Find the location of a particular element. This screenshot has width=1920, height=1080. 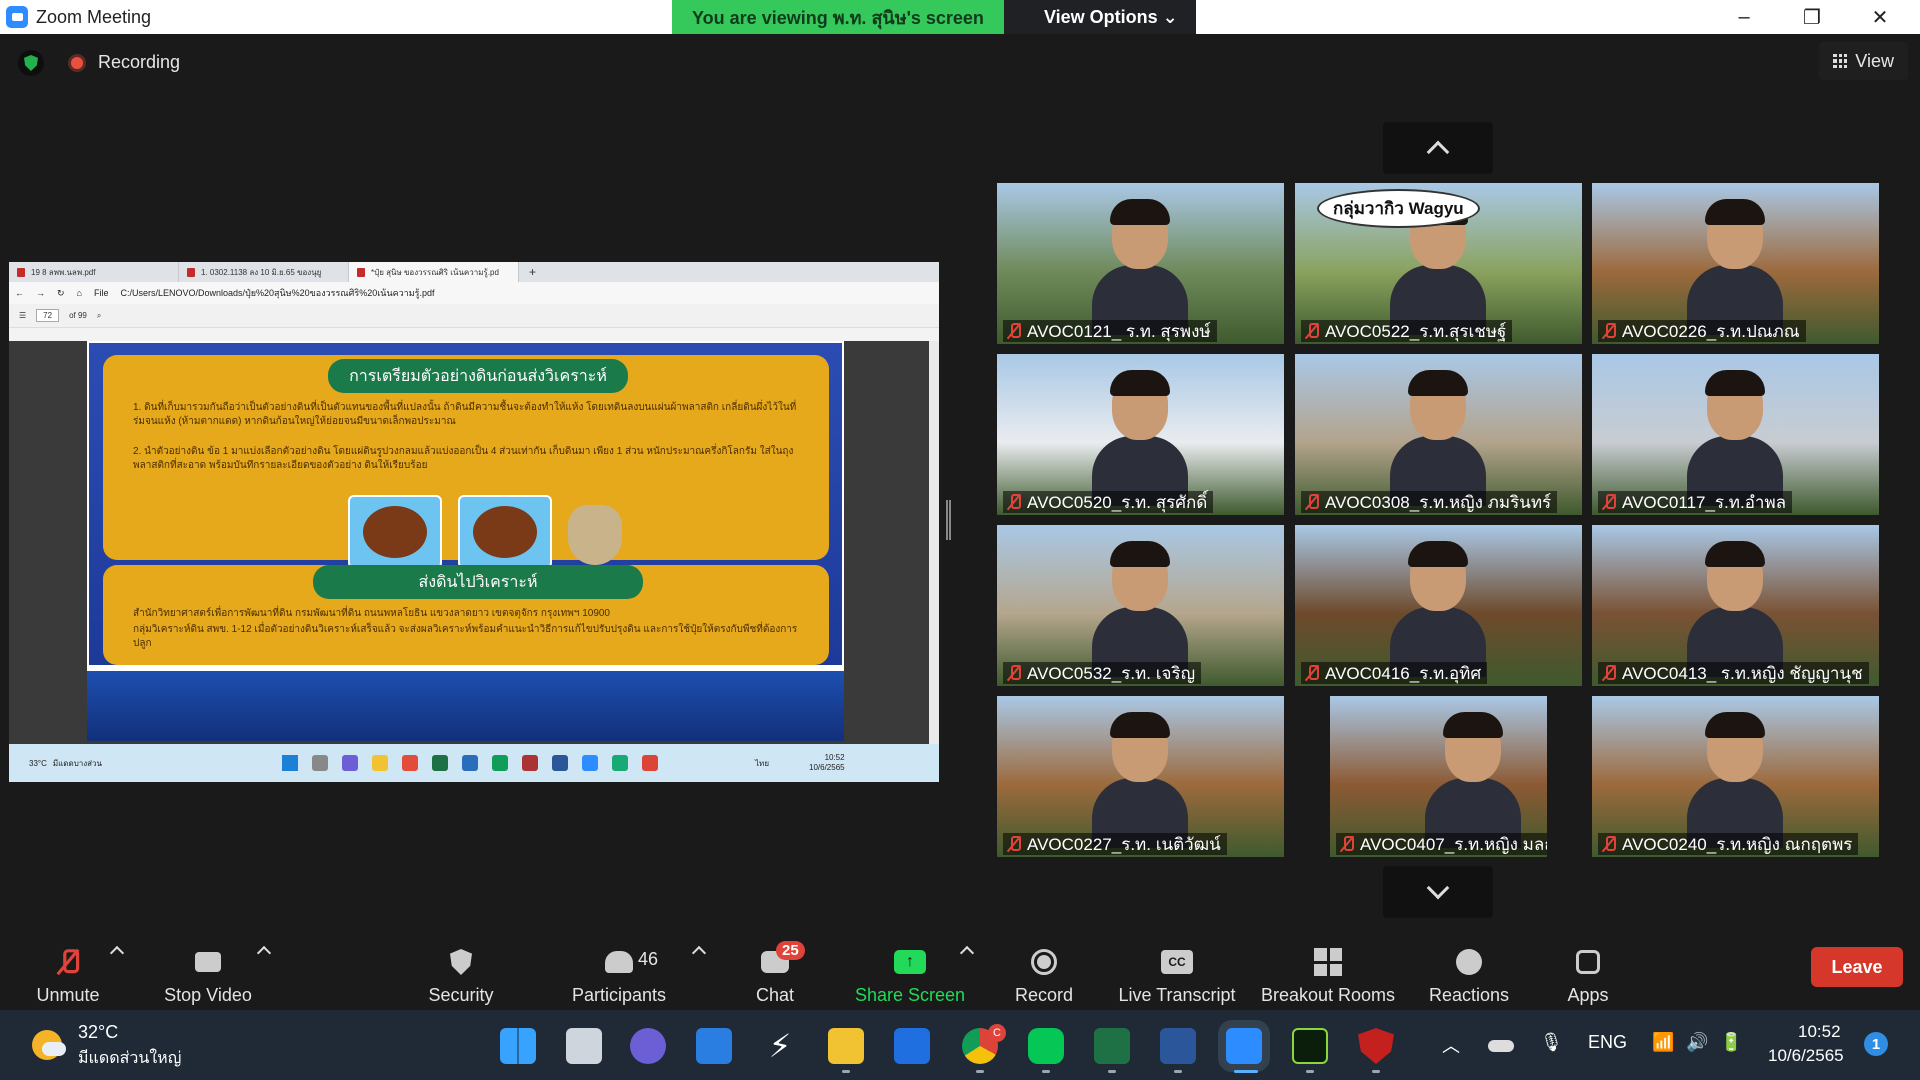

reactions-button: Reactions is located at coordinates (1469, 970).